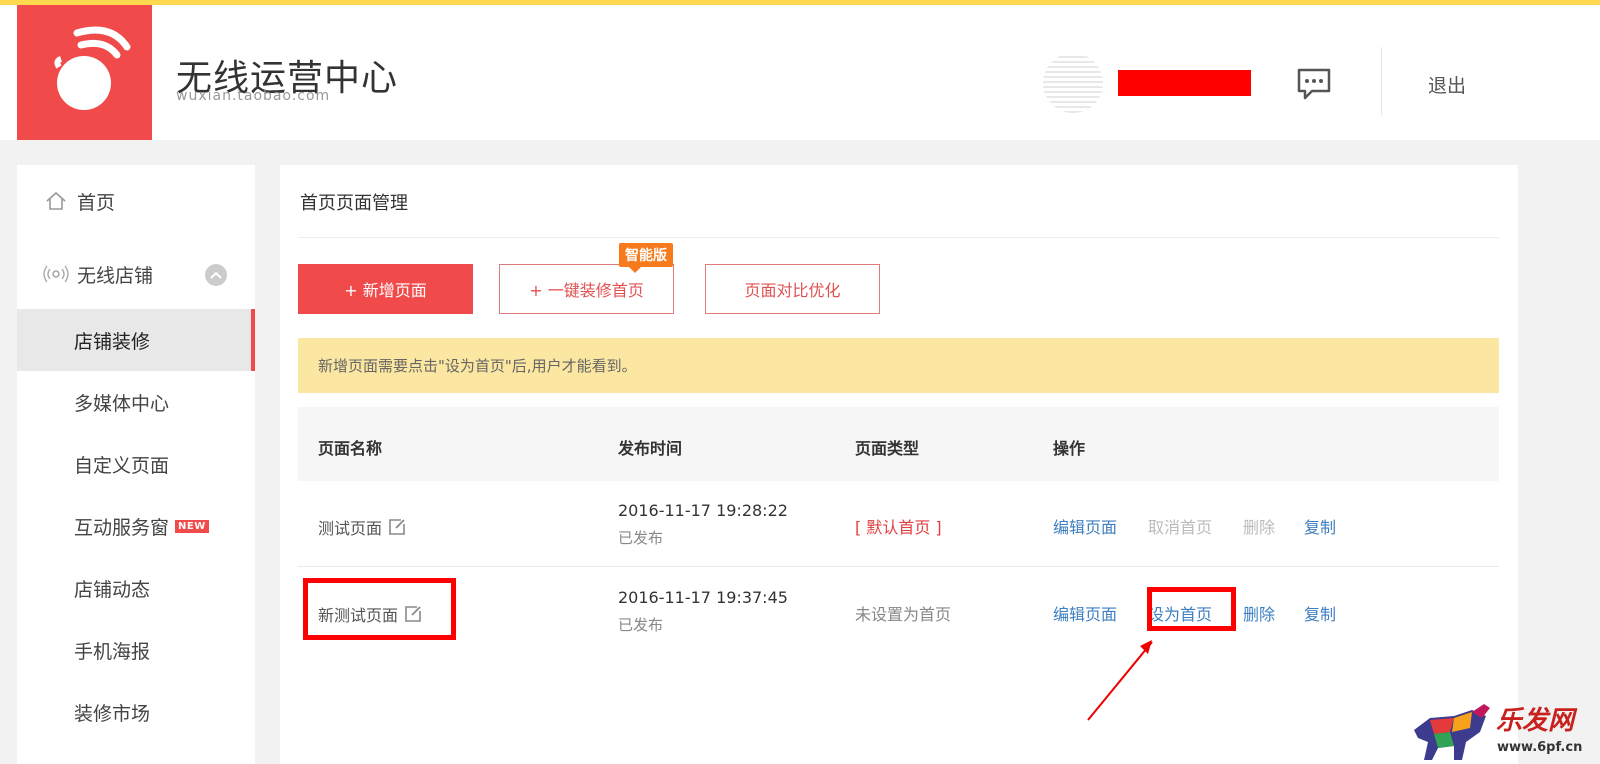 The width and height of the screenshot is (1600, 764). Describe the element at coordinates (887, 448) in the screenshot. I see `column-header: 页面类型` at that location.